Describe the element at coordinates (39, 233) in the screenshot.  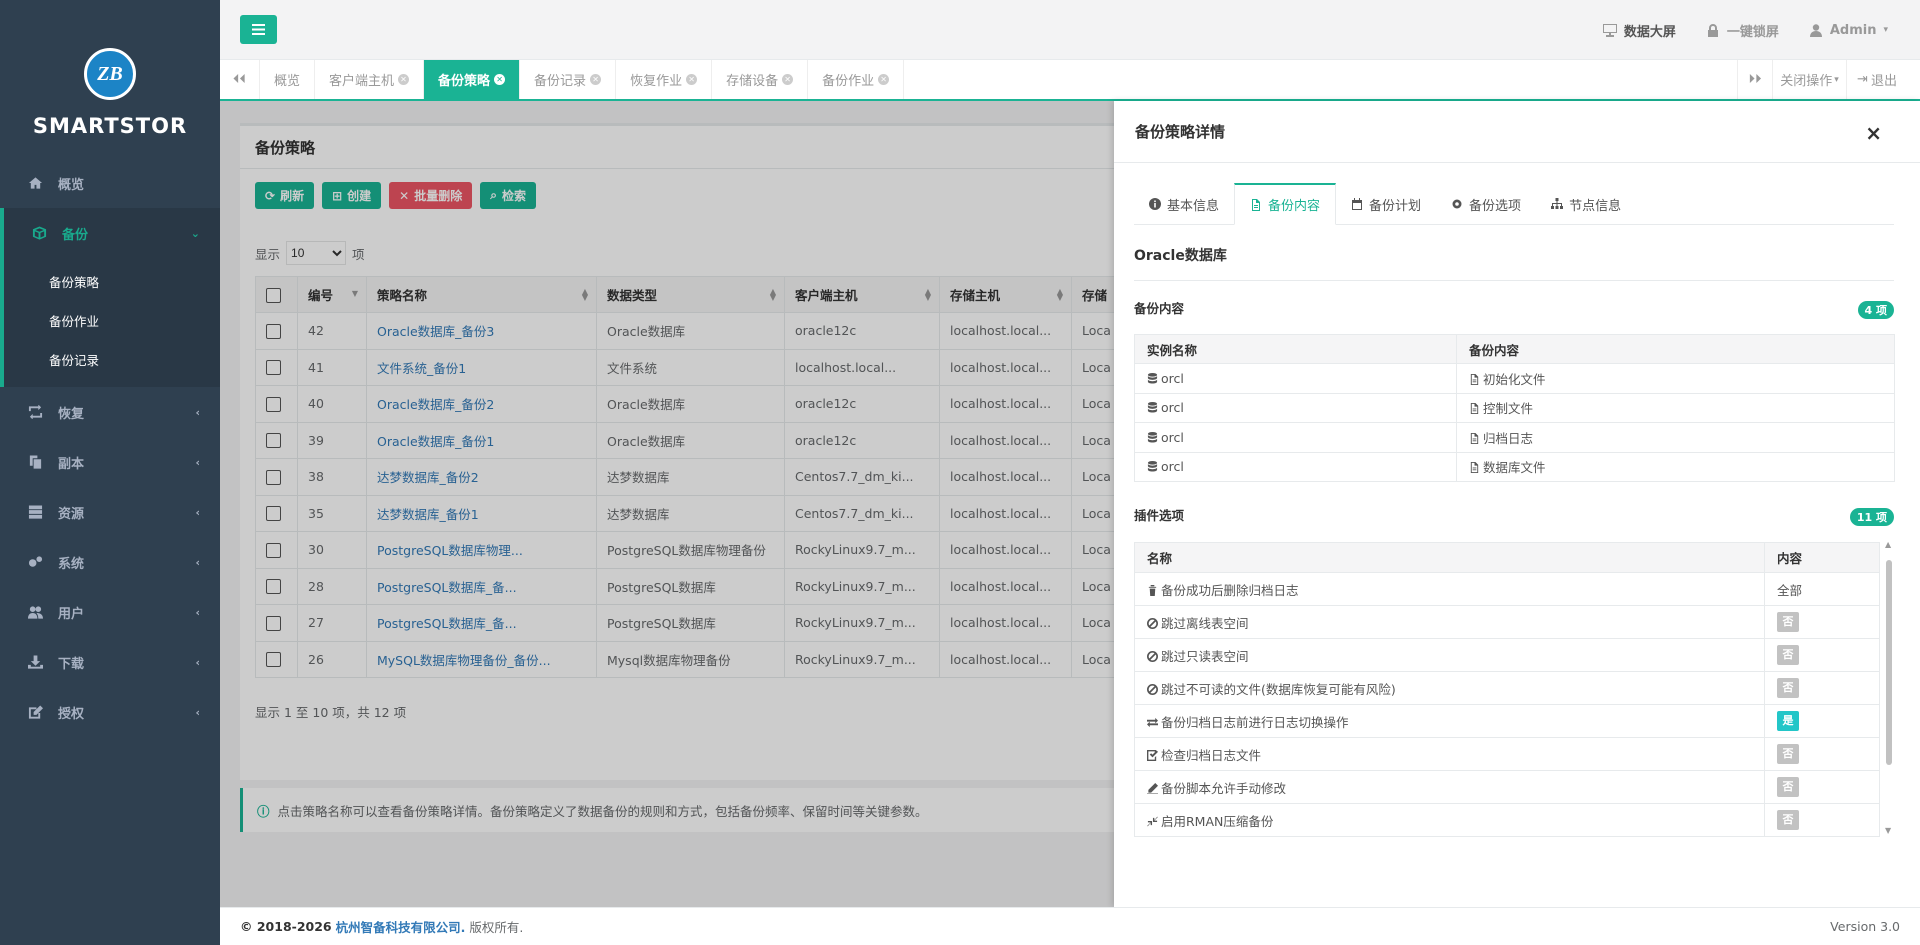
I see `cube-icon` at that location.